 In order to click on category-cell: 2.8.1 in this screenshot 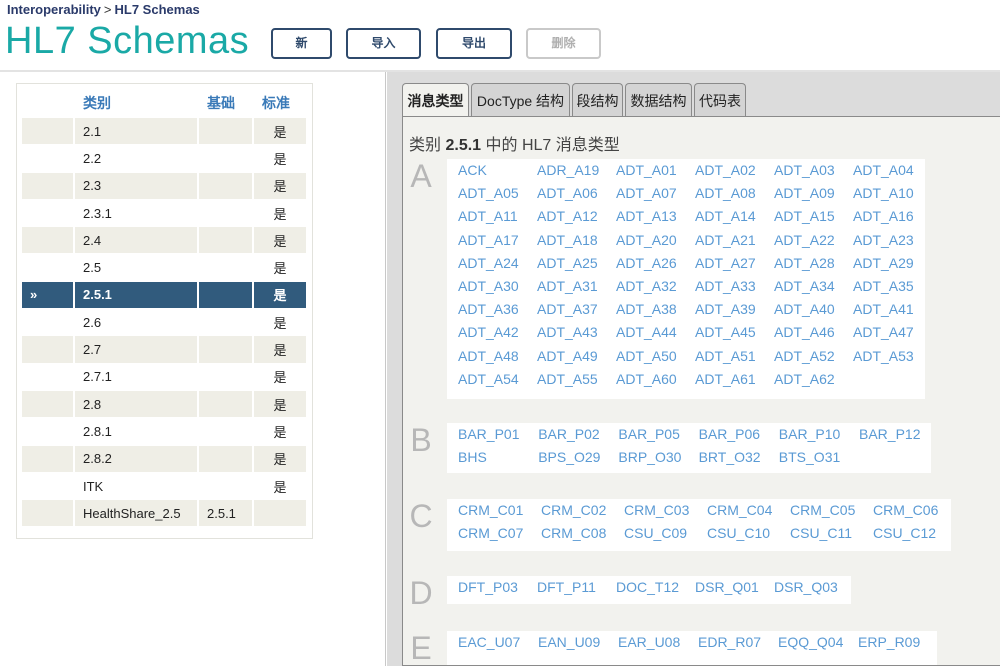, I will do `click(137, 432)`.